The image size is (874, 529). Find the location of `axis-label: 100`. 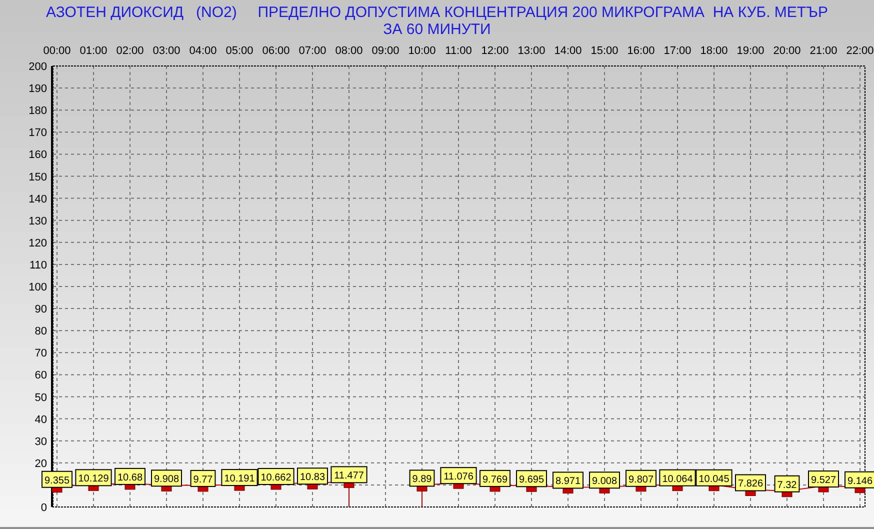

axis-label: 100 is located at coordinates (37, 288).